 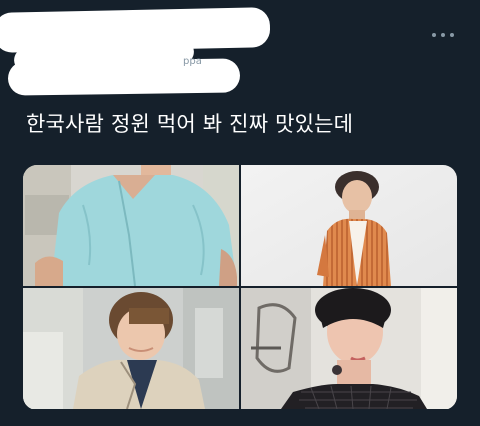 What do you see at coordinates (443, 35) in the screenshot?
I see `more-horizontal-icon` at bounding box center [443, 35].